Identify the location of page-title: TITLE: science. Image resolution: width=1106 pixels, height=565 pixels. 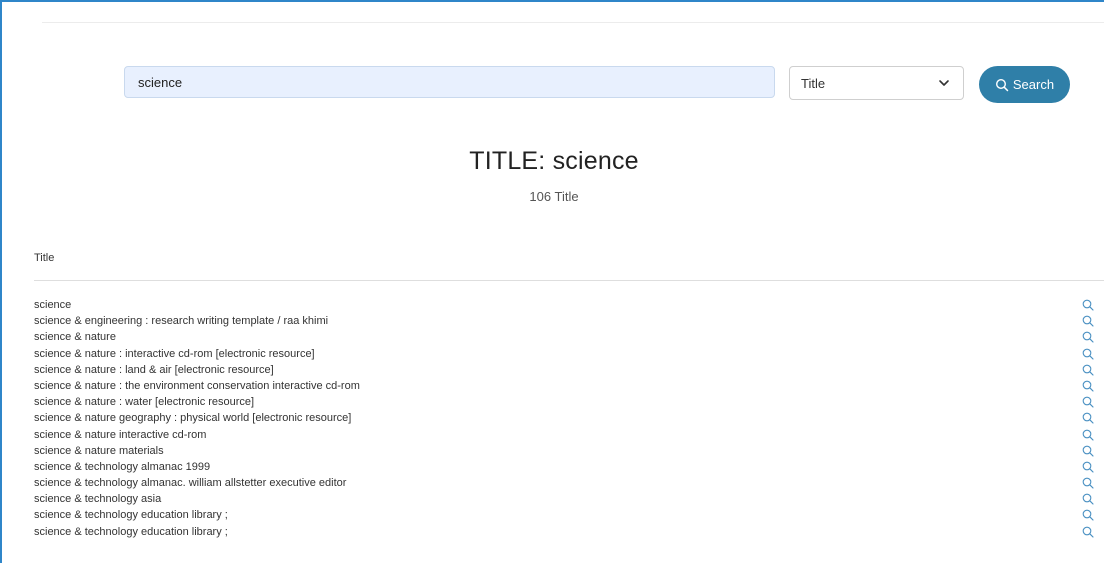
(554, 161).